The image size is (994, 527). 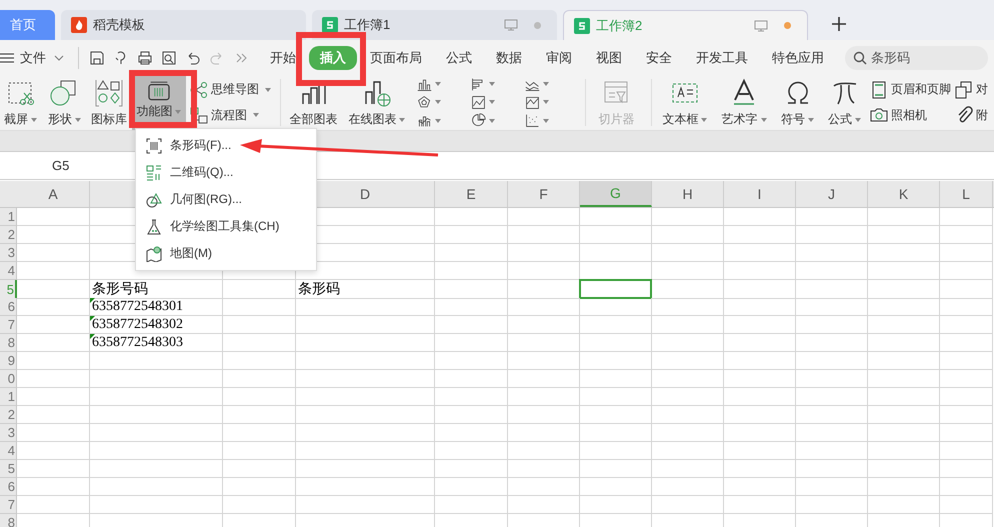 I want to click on table-cell: 6358772548303, so click(x=156, y=343).